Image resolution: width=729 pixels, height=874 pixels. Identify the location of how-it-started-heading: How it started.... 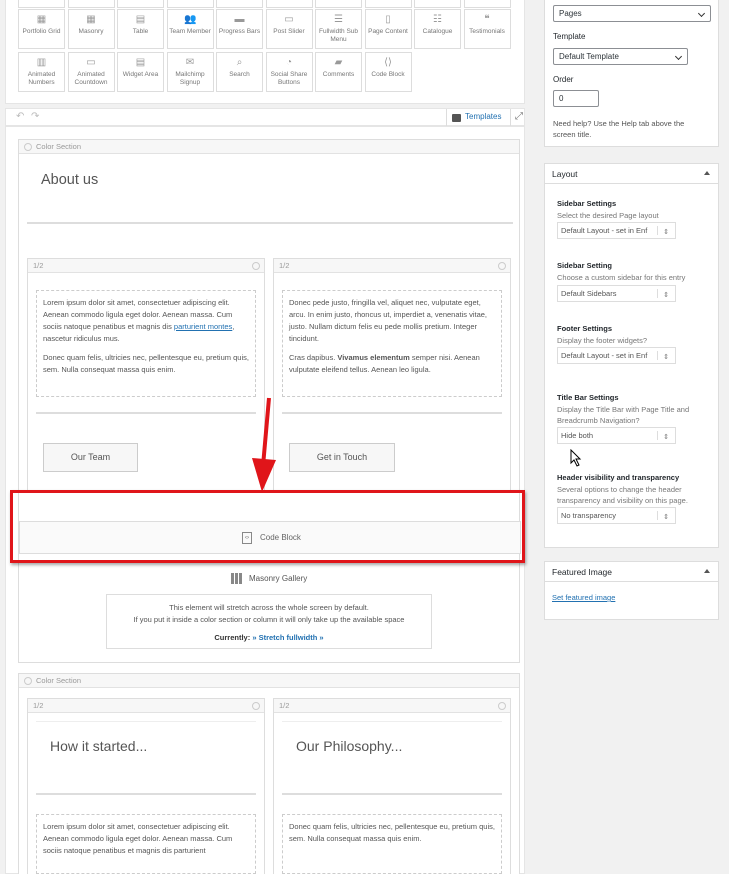
(99, 746).